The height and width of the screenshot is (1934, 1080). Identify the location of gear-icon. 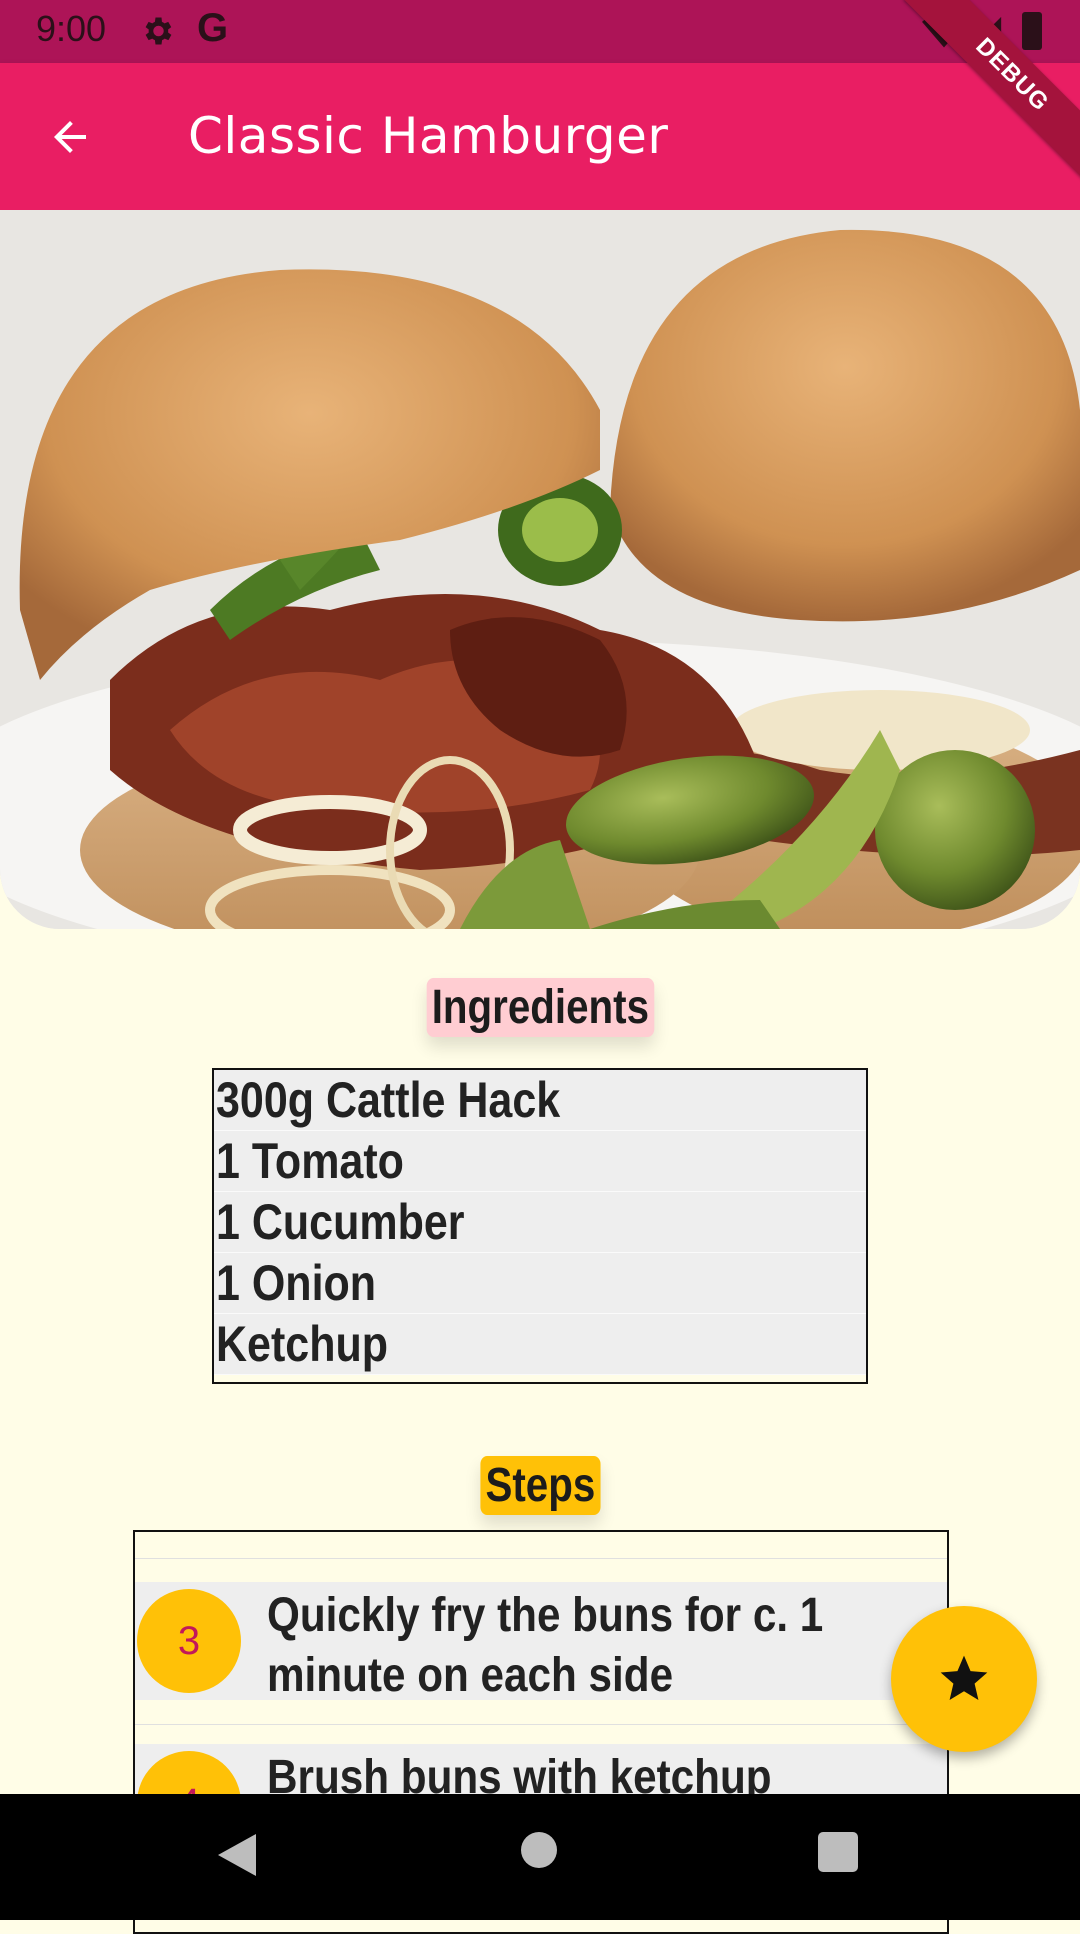
(158, 31).